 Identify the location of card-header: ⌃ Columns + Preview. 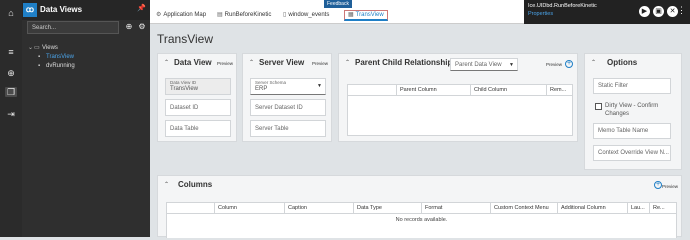
(419, 185).